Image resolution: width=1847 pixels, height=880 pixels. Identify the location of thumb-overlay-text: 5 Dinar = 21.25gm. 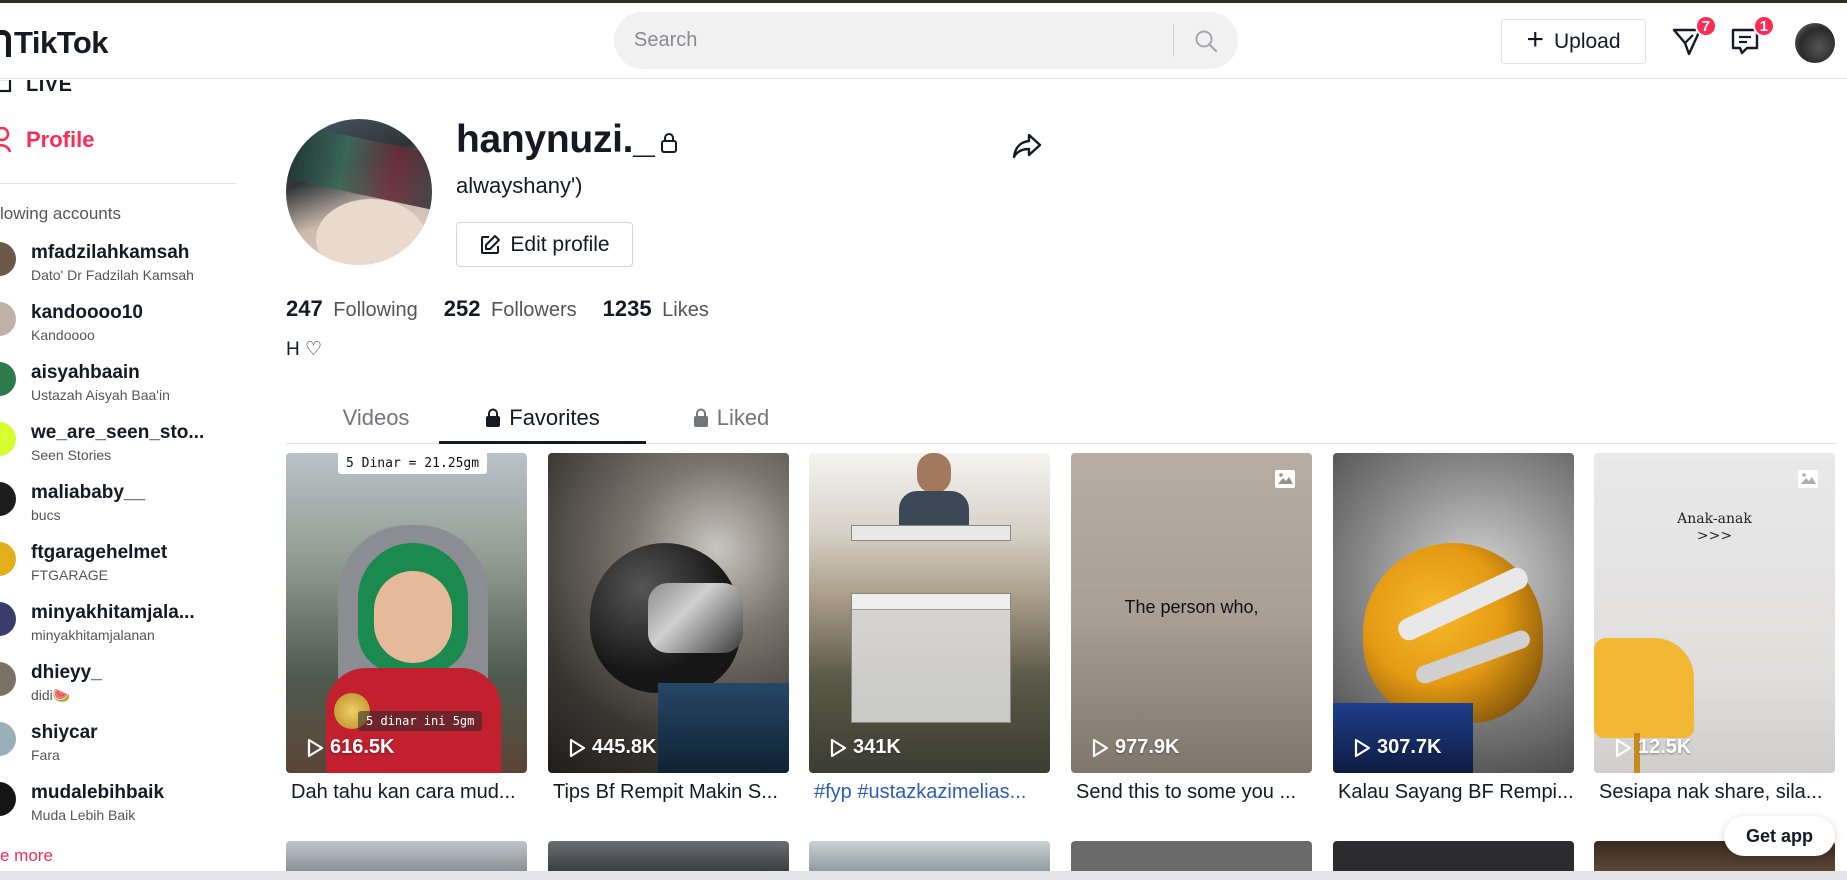
(413, 463).